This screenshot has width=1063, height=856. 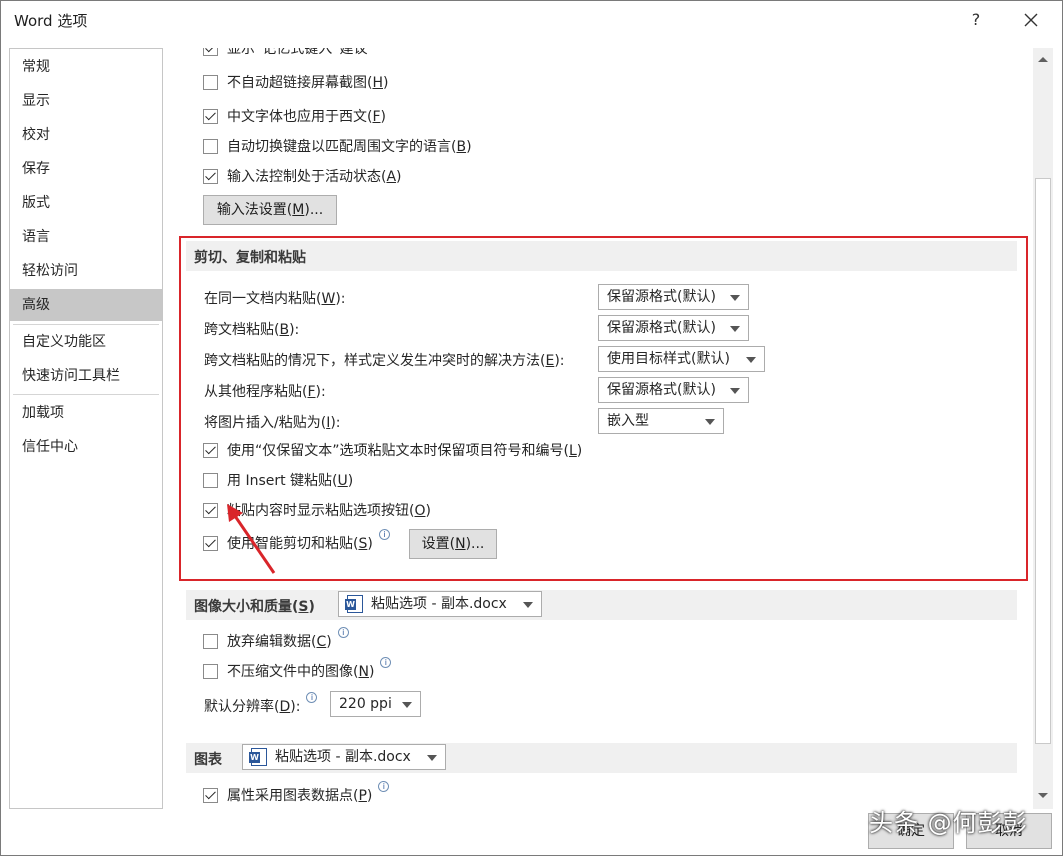 I want to click on watermark: 头条 @何彭彭, so click(x=948, y=823).